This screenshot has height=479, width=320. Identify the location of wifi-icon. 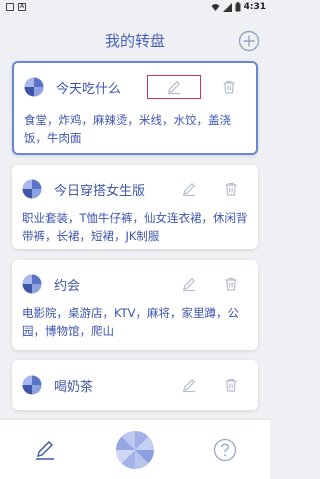
(215, 7).